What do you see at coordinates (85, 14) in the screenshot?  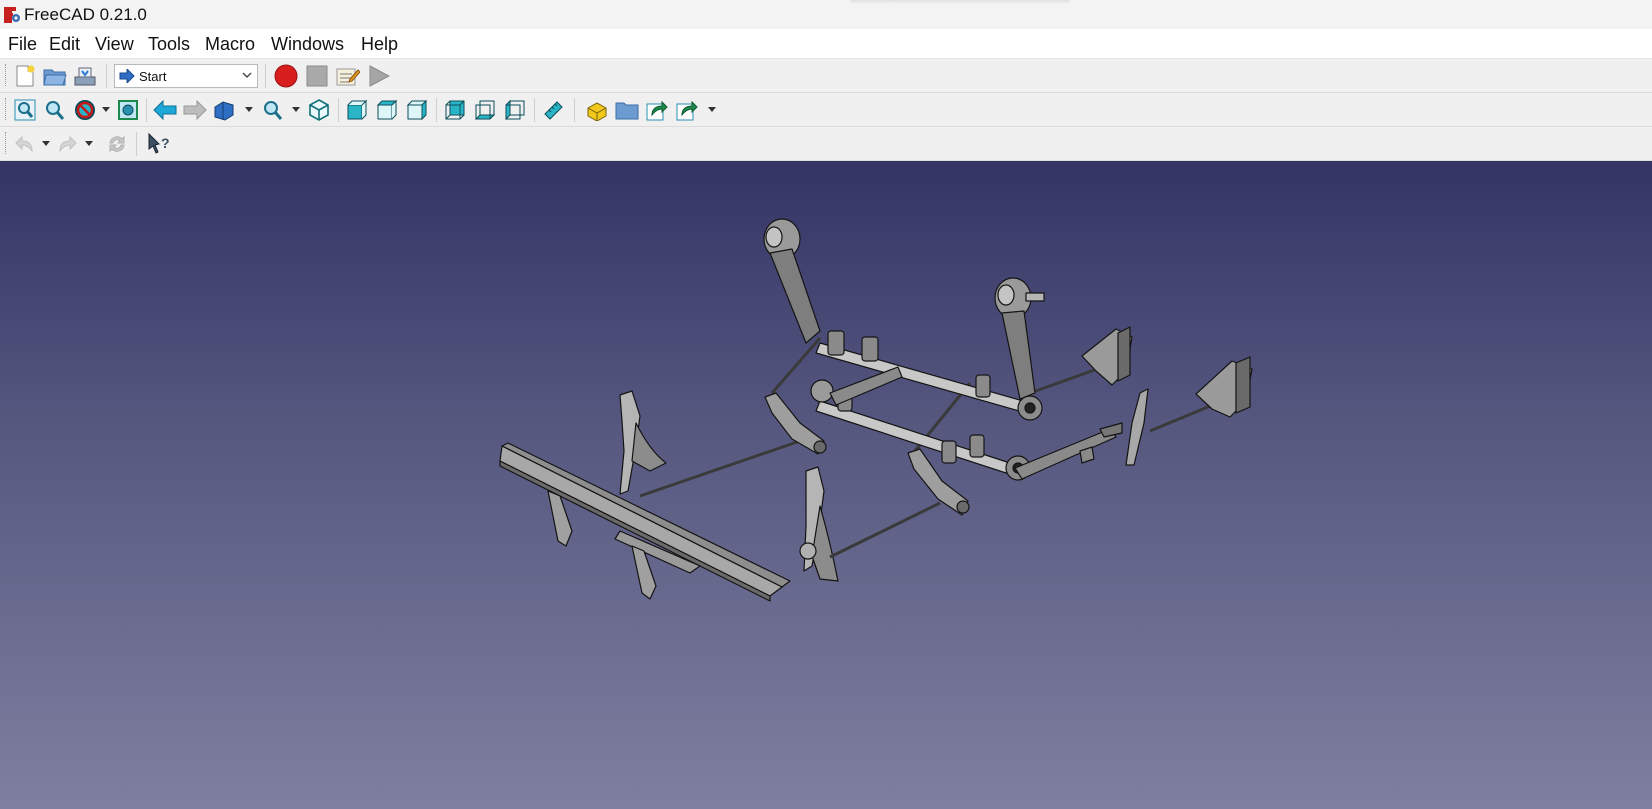 I see `window-title: FreeCAD 0.21.0` at bounding box center [85, 14].